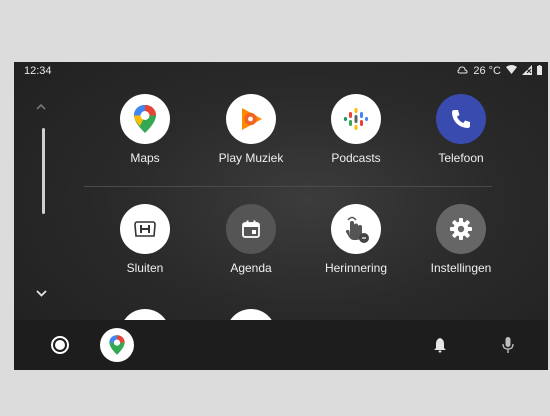  I want to click on wifi-icon, so click(511, 71).